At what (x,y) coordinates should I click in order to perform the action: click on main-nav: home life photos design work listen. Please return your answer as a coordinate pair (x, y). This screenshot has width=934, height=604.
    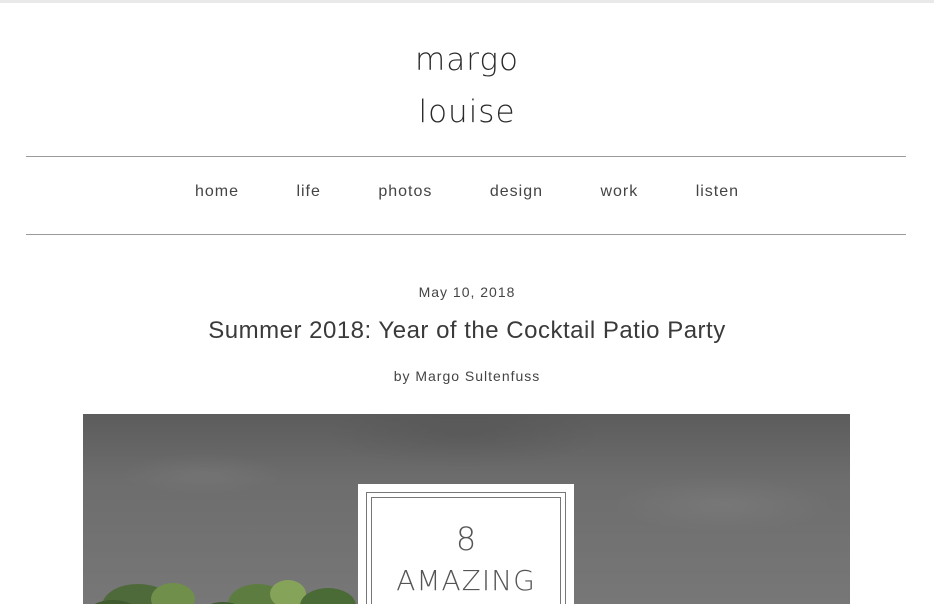
    Looking at the image, I should click on (467, 192).